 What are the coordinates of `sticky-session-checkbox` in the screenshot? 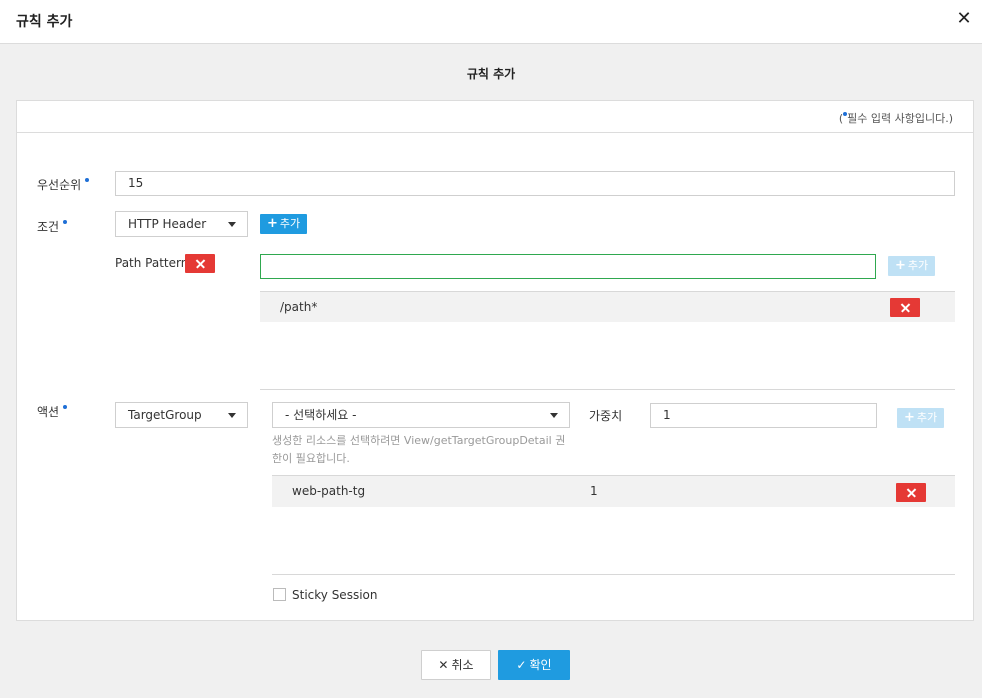 It's located at (279, 594).